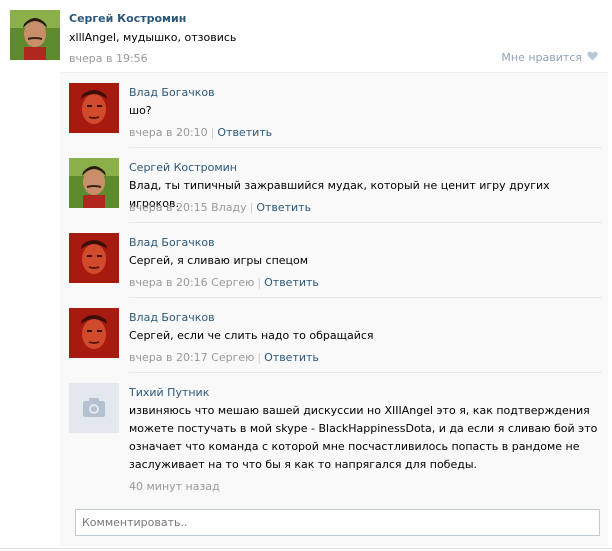 The image size is (612, 551). I want to click on reply-text: Сергей, я сливаю игры спецом, so click(219, 260).